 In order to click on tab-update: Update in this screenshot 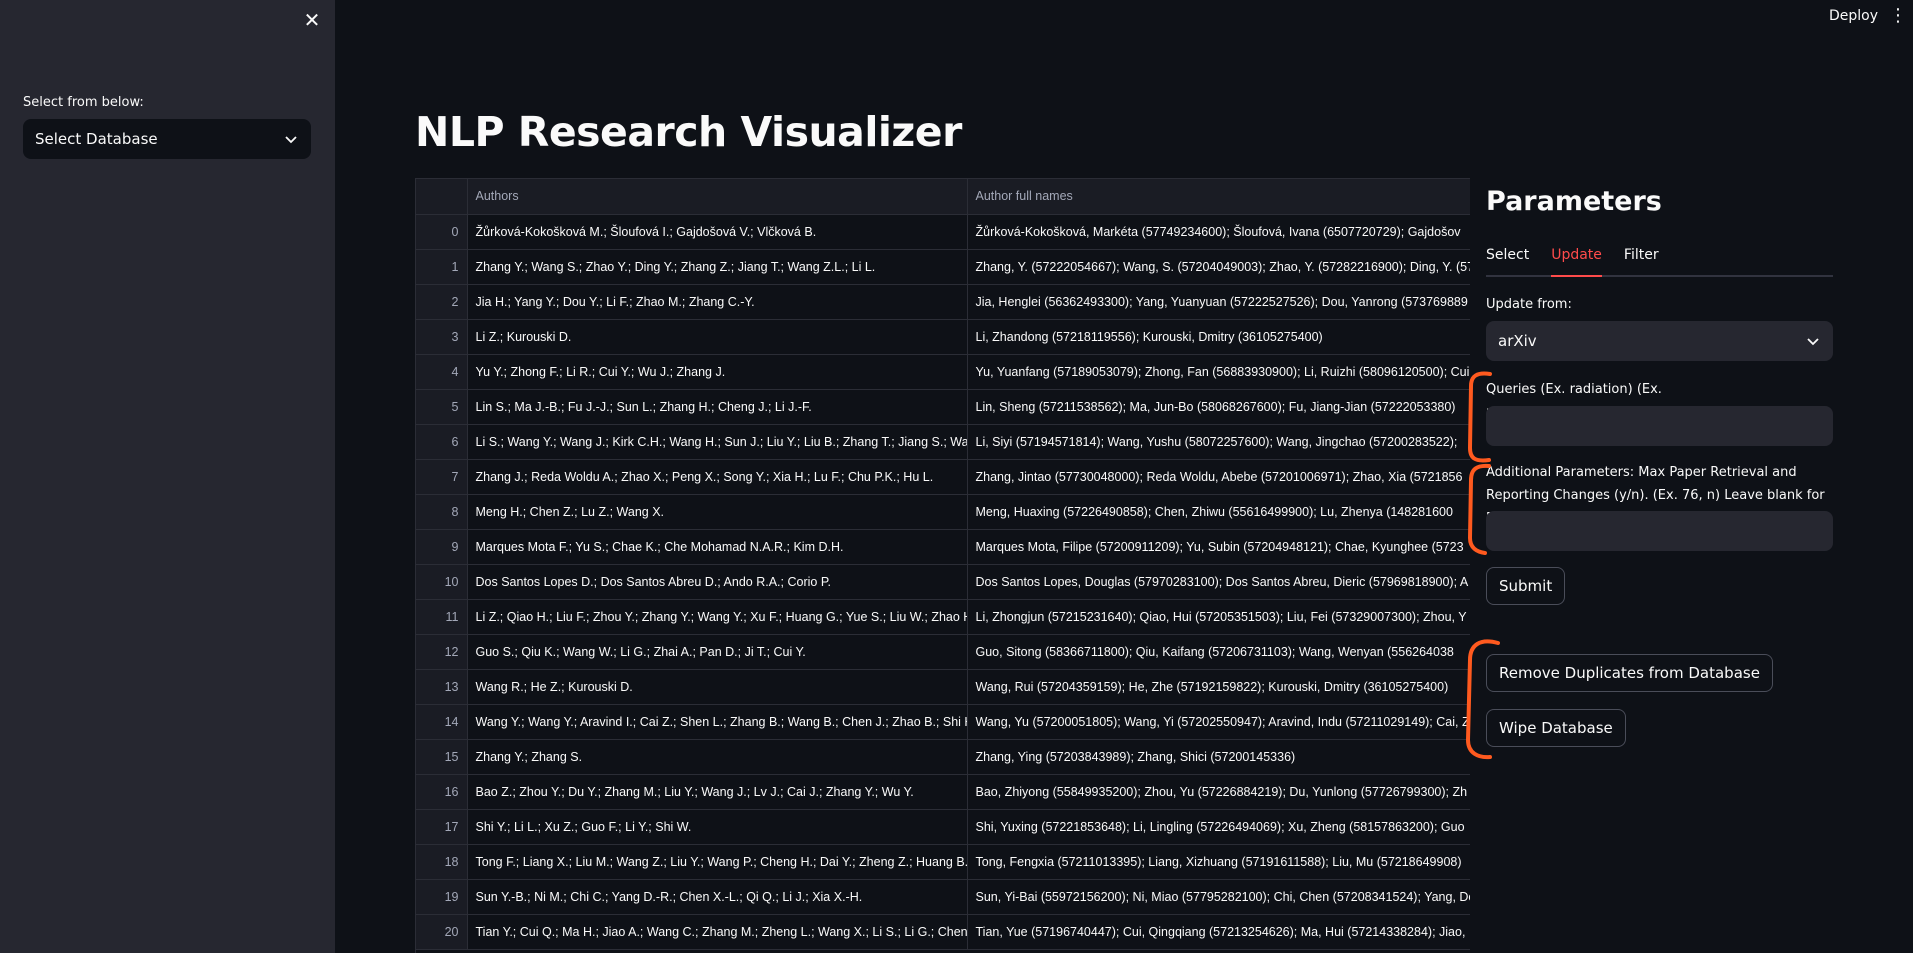, I will do `click(1576, 258)`.